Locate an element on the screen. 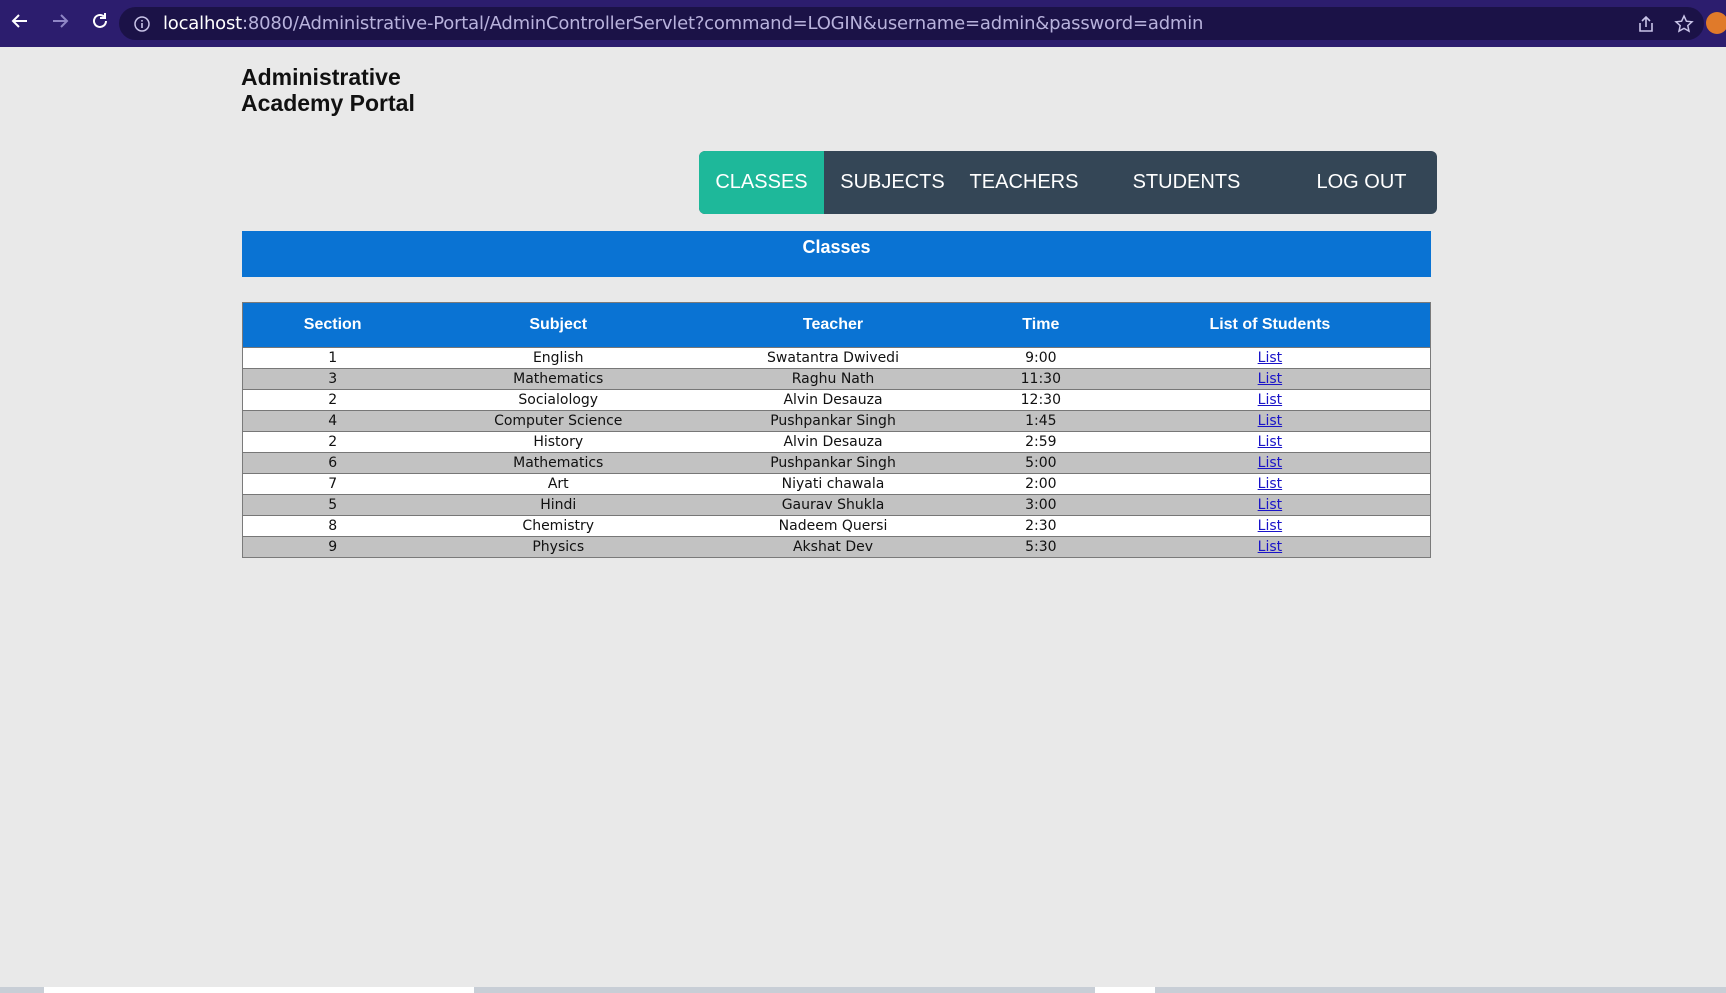  cell-time: 1:45 is located at coordinates (1040, 421).